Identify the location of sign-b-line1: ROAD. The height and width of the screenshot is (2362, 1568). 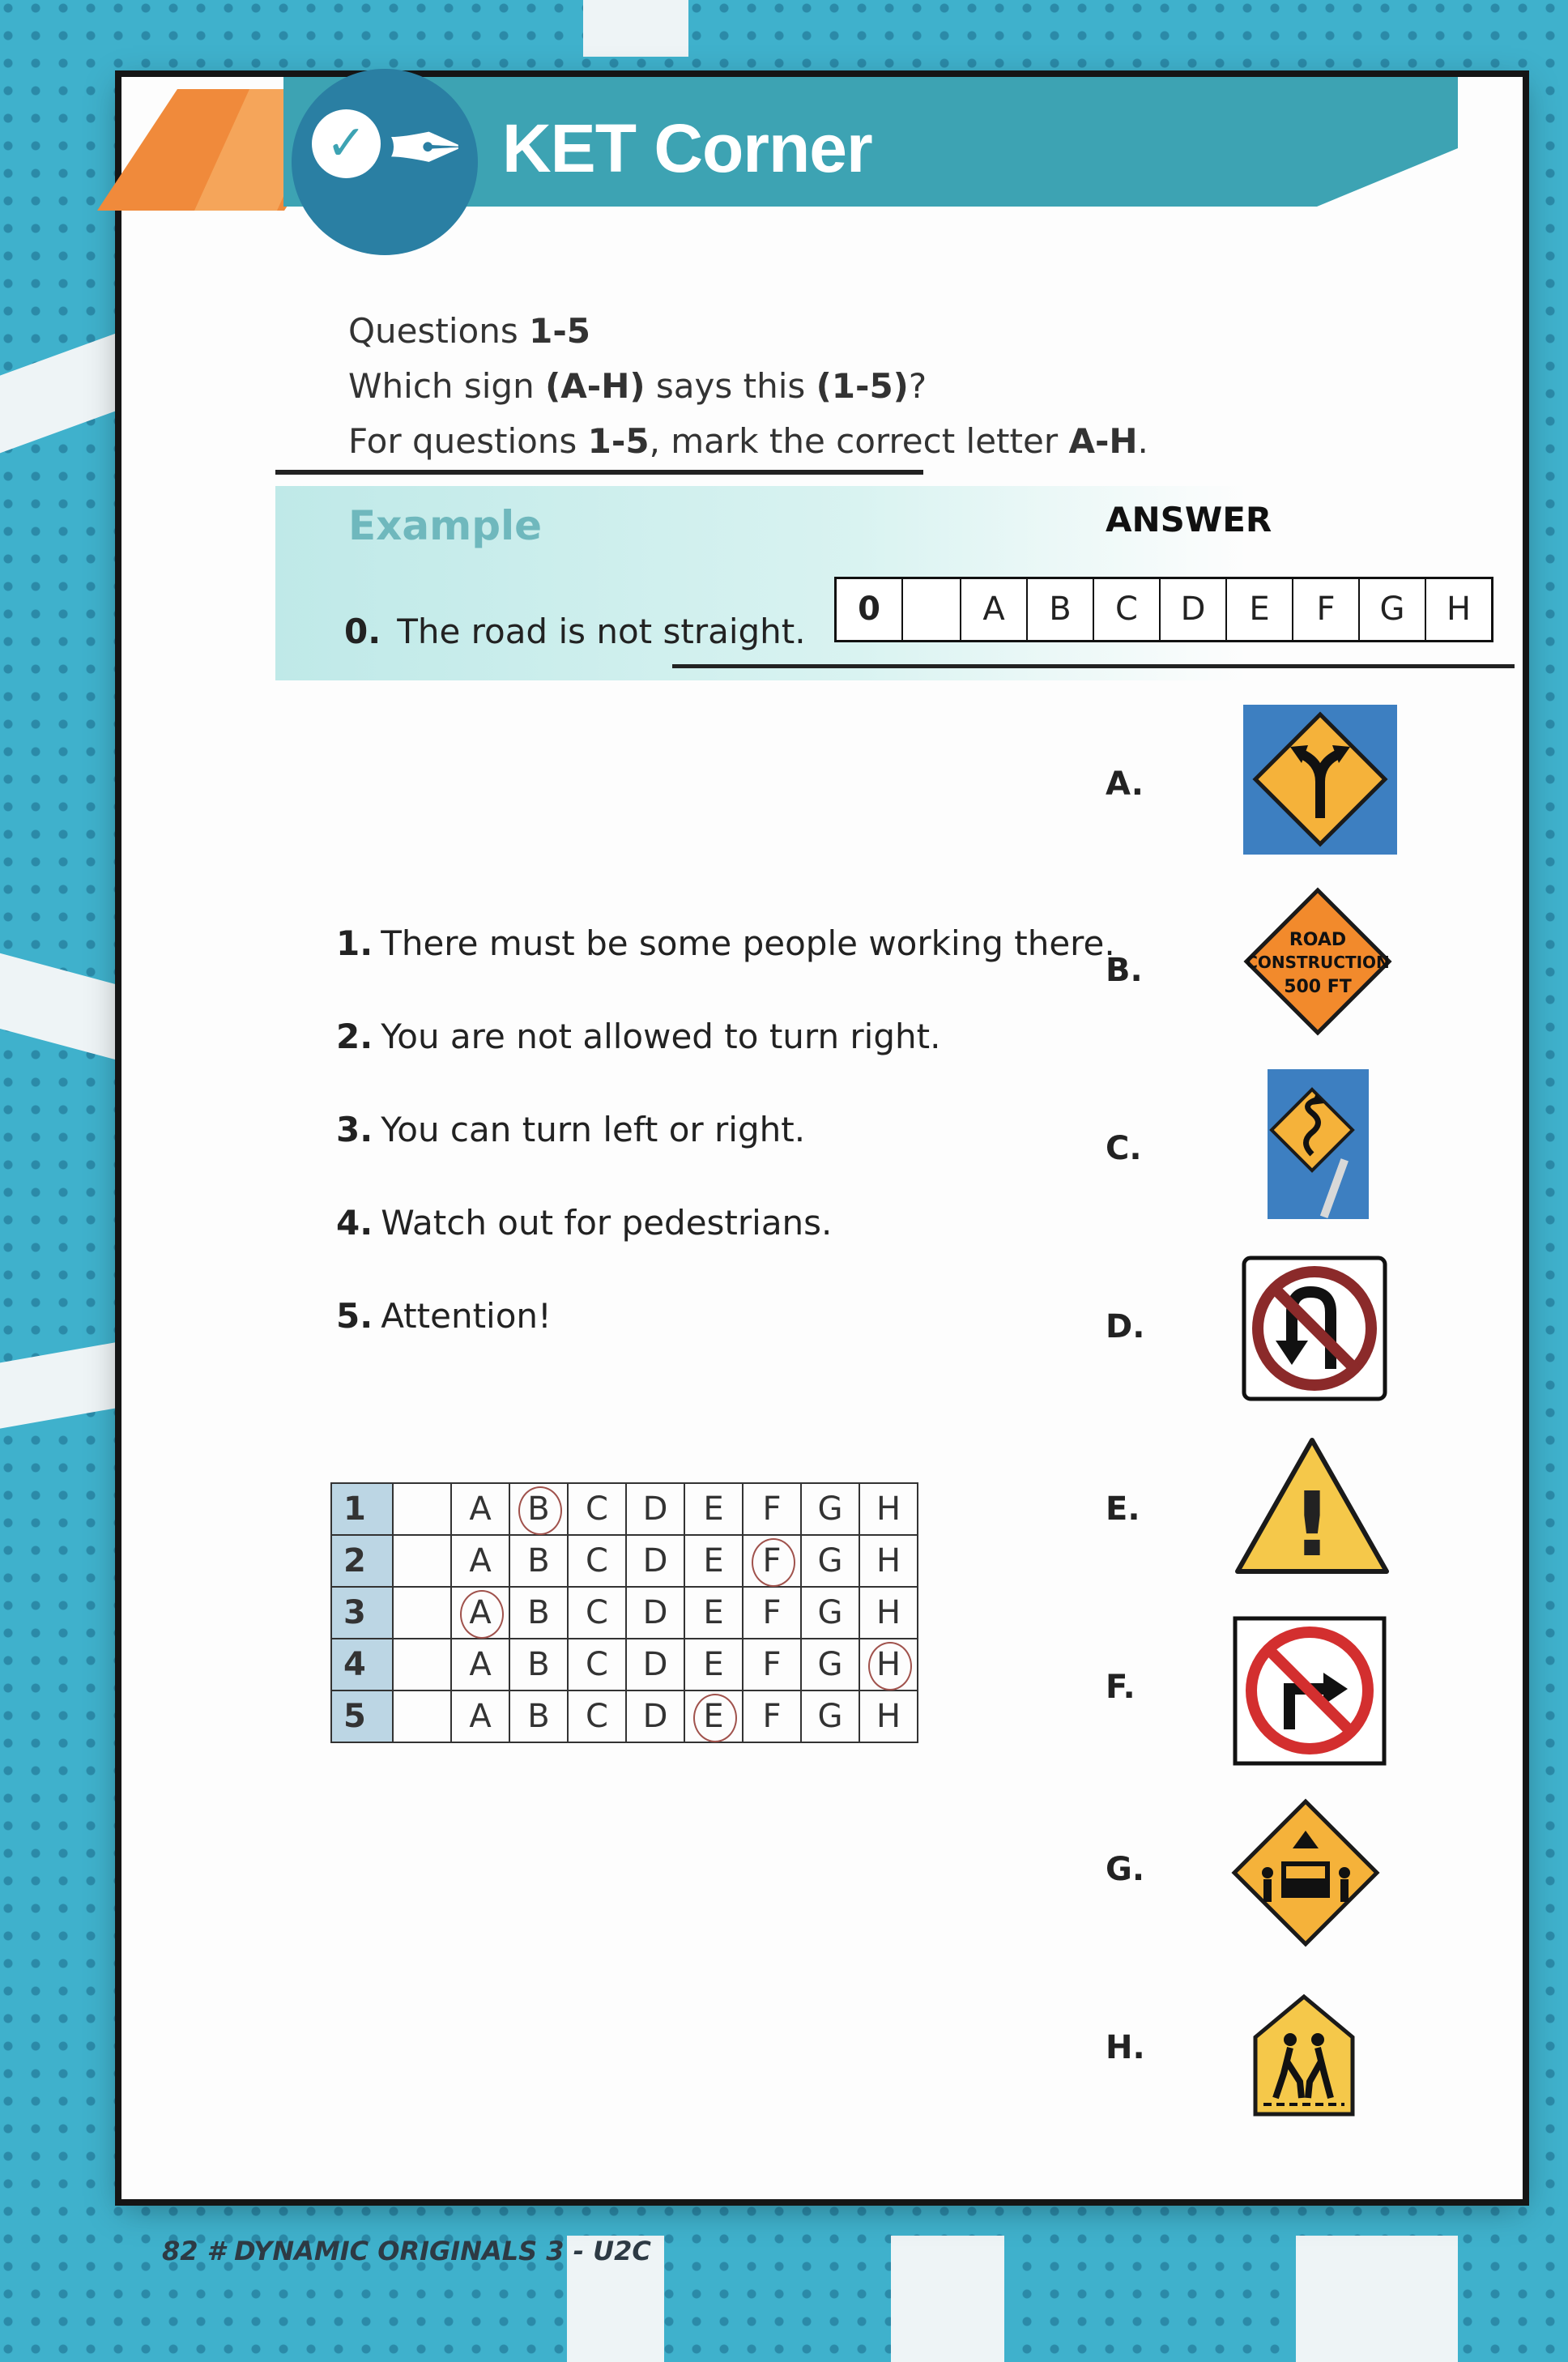
(1317, 940).